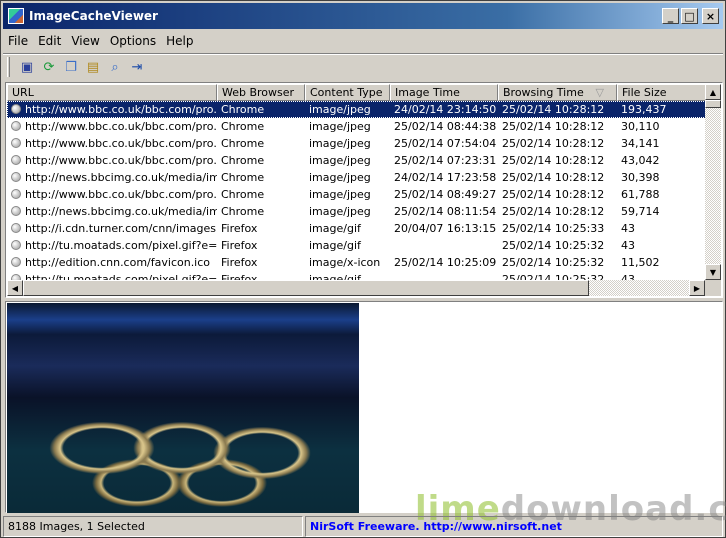  I want to click on cell-text: 25/02/14 08:49:27, so click(445, 194).